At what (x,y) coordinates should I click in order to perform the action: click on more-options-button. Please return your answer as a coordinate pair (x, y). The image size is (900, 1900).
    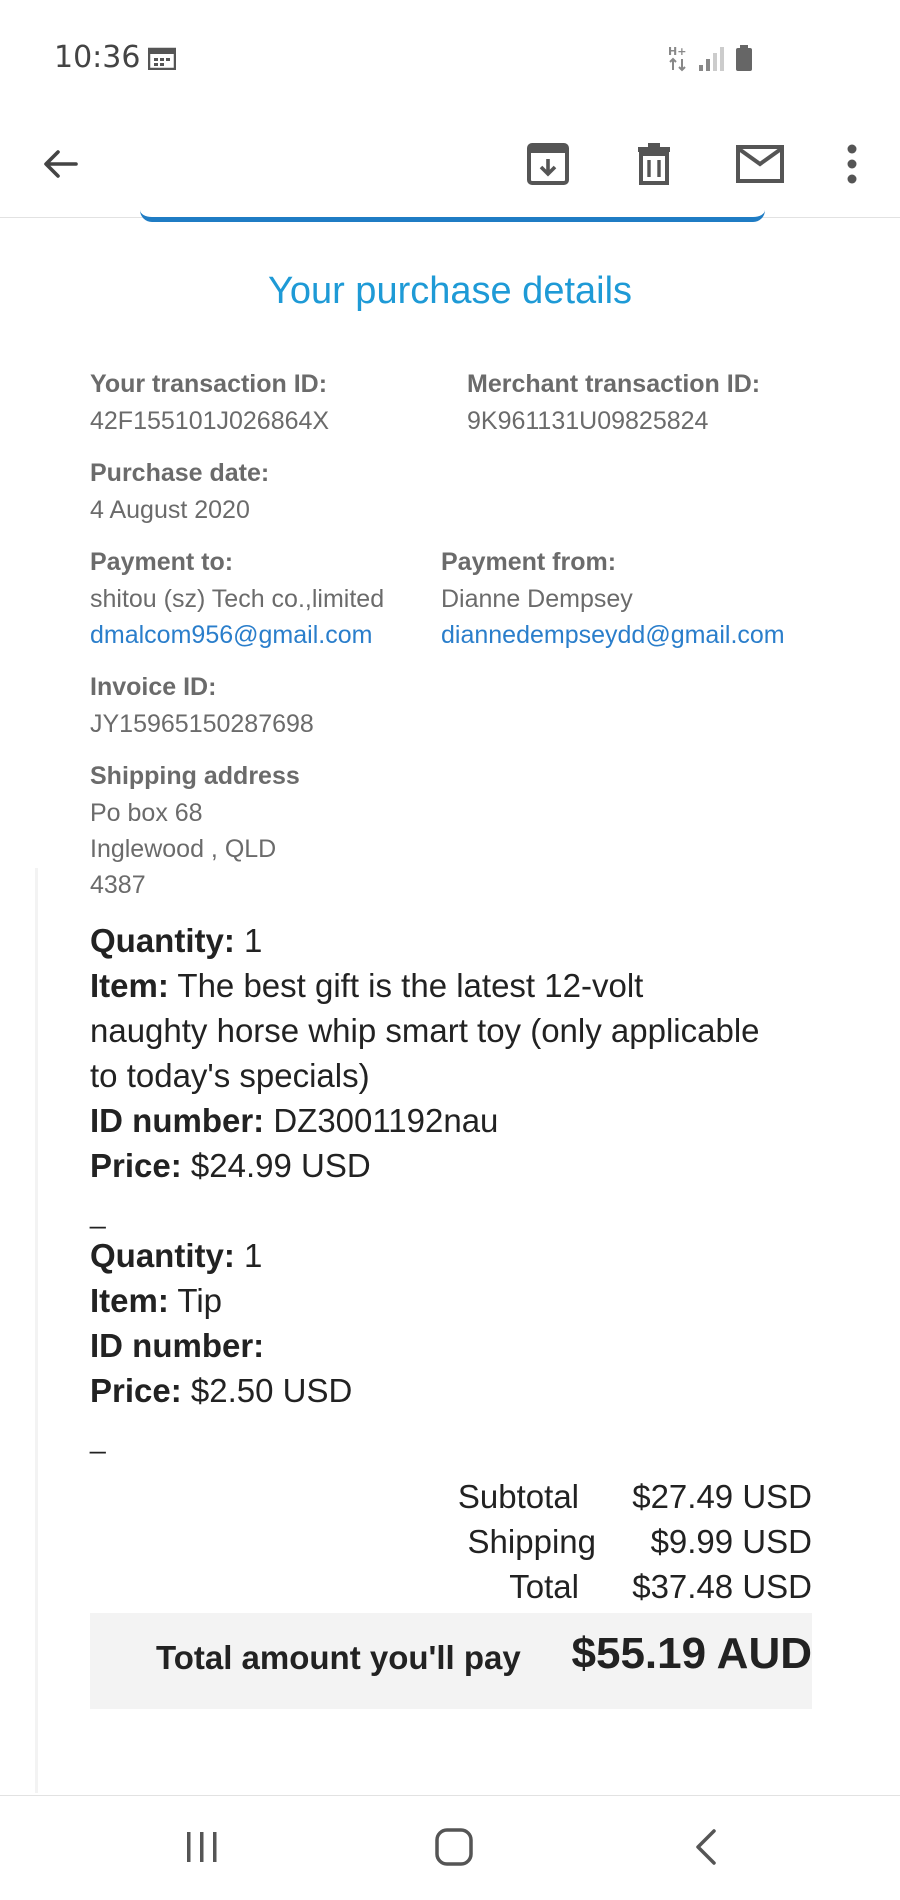
    Looking at the image, I should click on (852, 164).